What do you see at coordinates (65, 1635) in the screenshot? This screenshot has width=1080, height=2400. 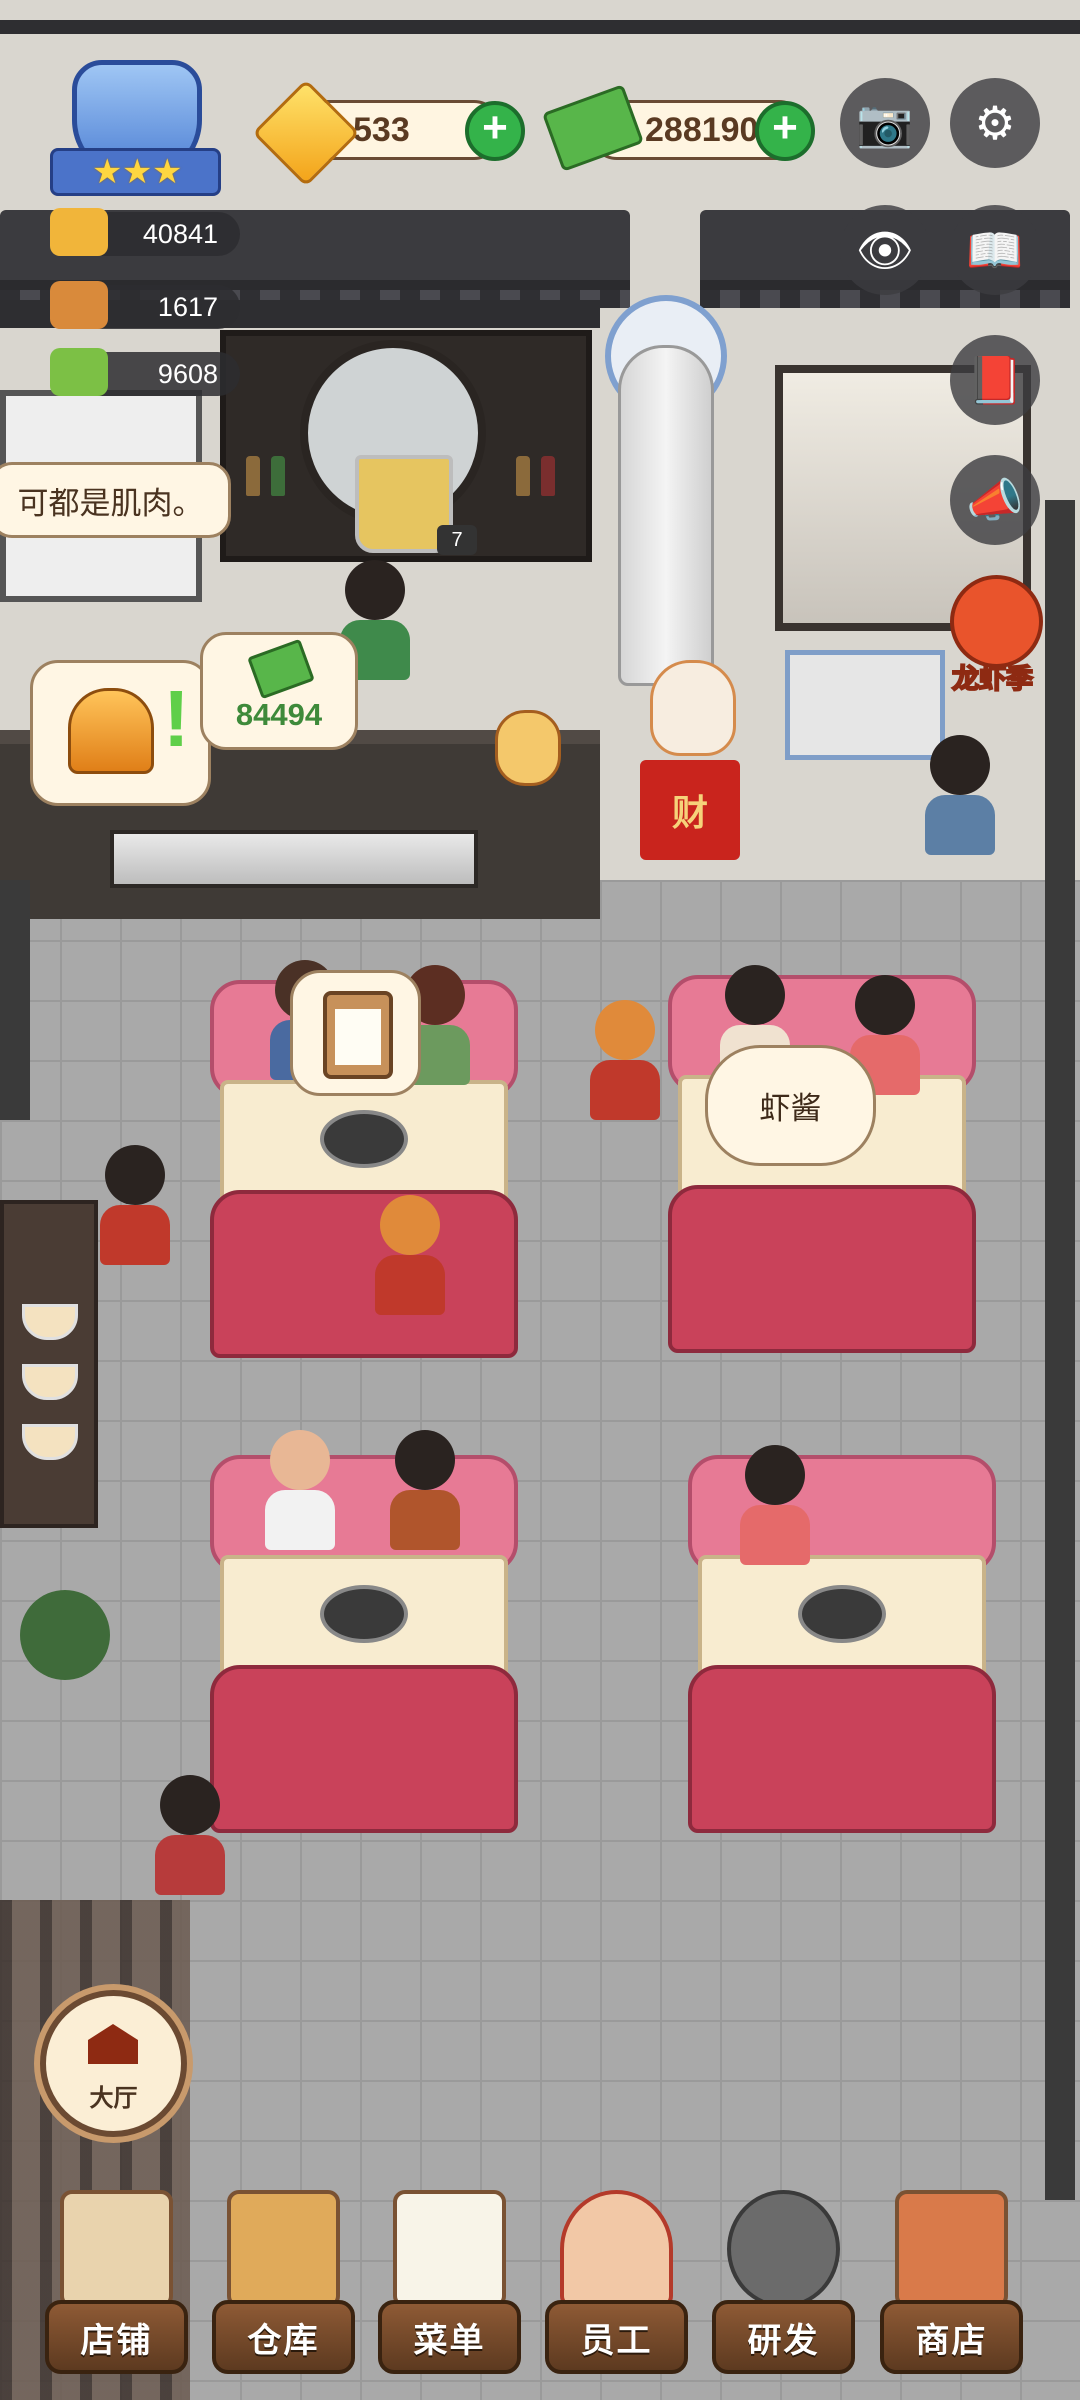 I see `bonsai-plant` at bounding box center [65, 1635].